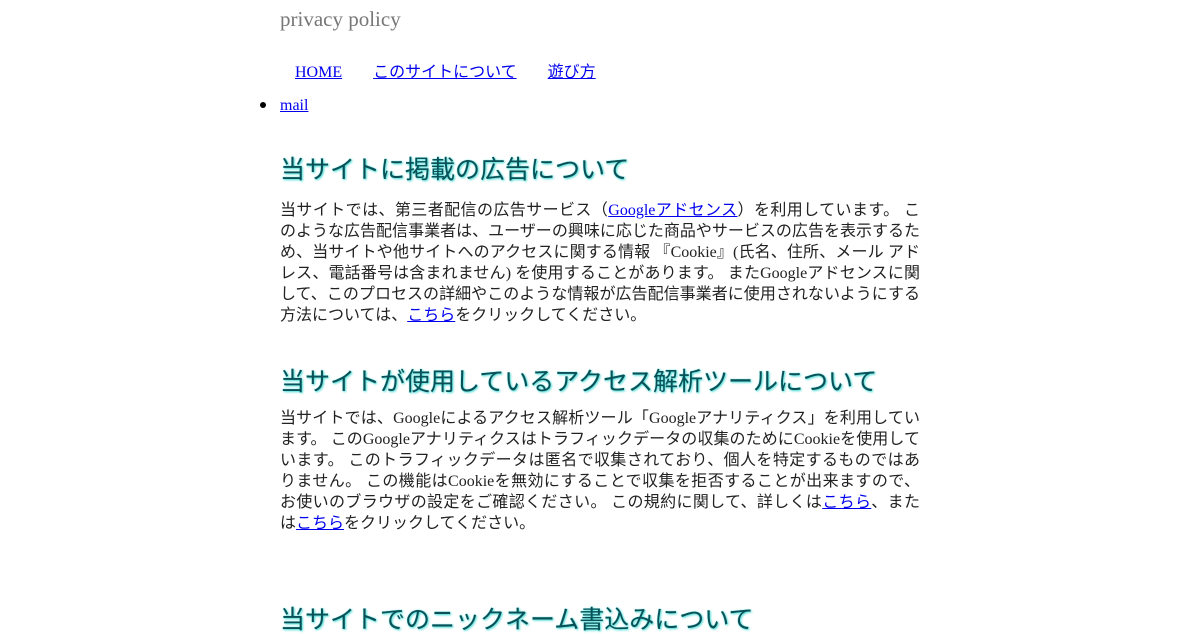 The width and height of the screenshot is (1200, 634). I want to click on nav-item-about: このサイトについて, so click(445, 72).